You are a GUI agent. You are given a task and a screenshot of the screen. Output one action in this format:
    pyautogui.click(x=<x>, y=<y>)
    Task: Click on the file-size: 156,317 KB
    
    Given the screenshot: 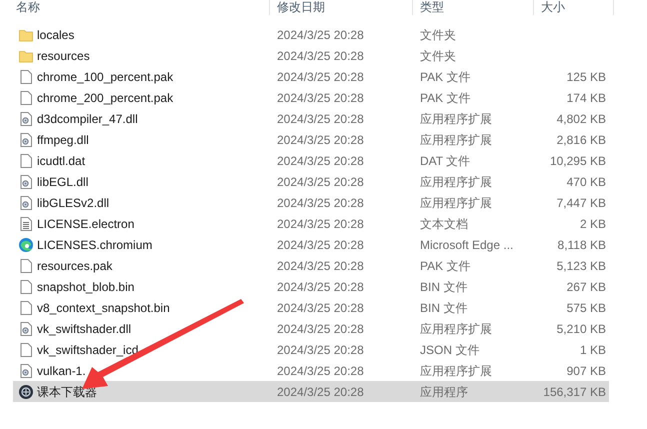 What is the action you would take?
    pyautogui.click(x=574, y=392)
    